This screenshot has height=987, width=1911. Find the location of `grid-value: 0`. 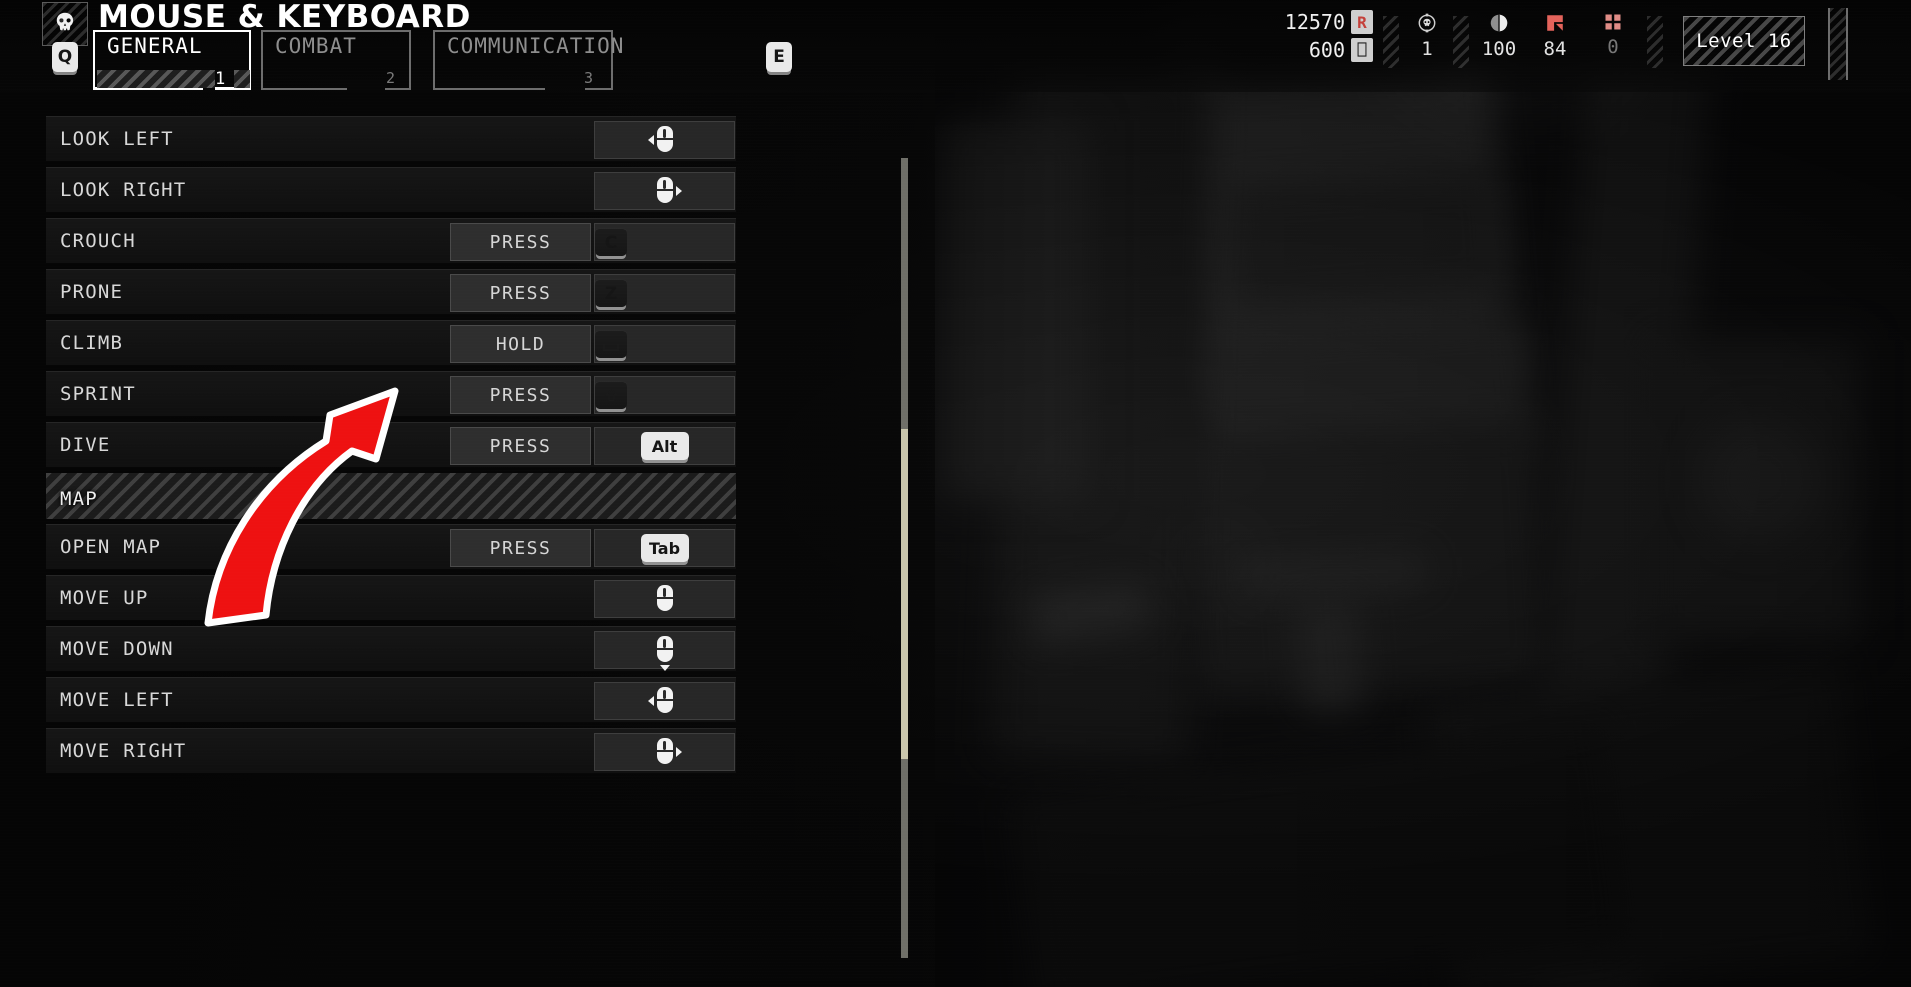

grid-value: 0 is located at coordinates (1613, 47).